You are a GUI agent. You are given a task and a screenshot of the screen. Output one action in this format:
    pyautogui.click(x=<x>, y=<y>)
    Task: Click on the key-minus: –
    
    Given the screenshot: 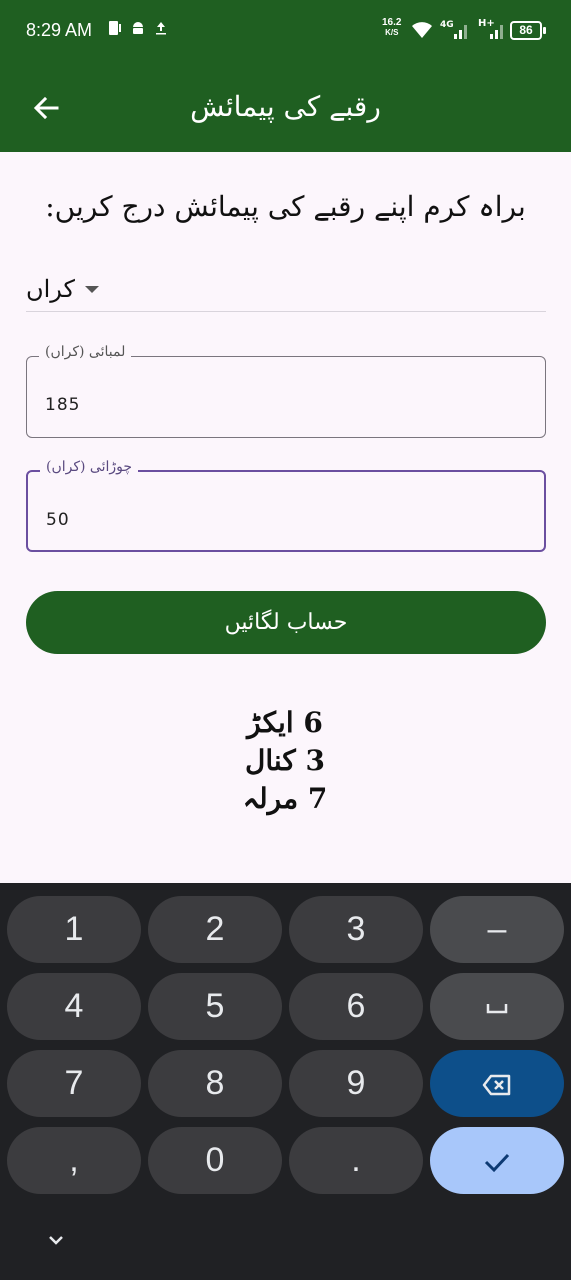 What is the action you would take?
    pyautogui.click(x=497, y=929)
    